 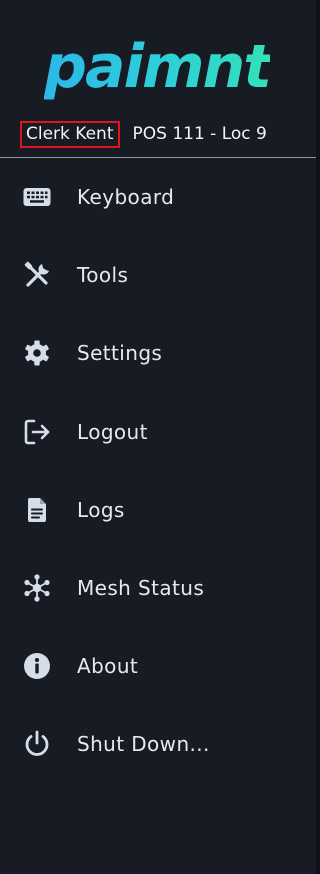 I want to click on gear-icon, so click(x=37, y=353).